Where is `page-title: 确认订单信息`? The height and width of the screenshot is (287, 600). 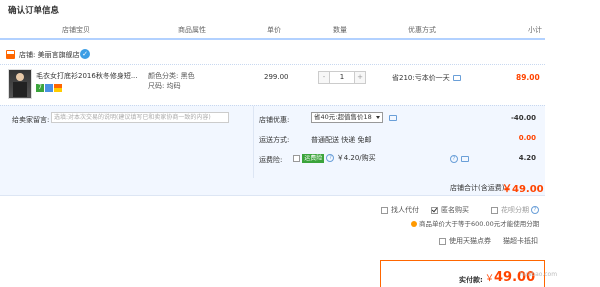
page-title: 确认订单信息 is located at coordinates (34, 11).